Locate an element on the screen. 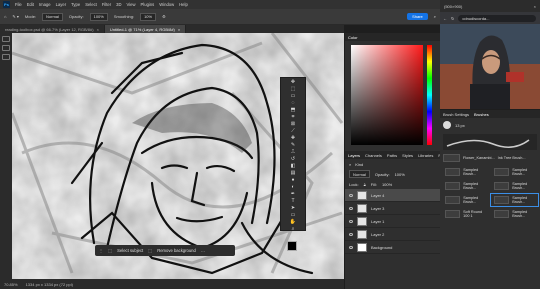  tab-paths: Paths is located at coordinates (392, 155).